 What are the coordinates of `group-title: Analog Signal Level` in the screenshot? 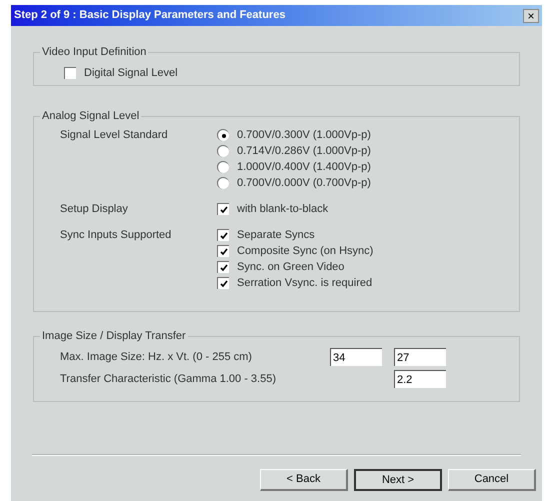 It's located at (91, 116).